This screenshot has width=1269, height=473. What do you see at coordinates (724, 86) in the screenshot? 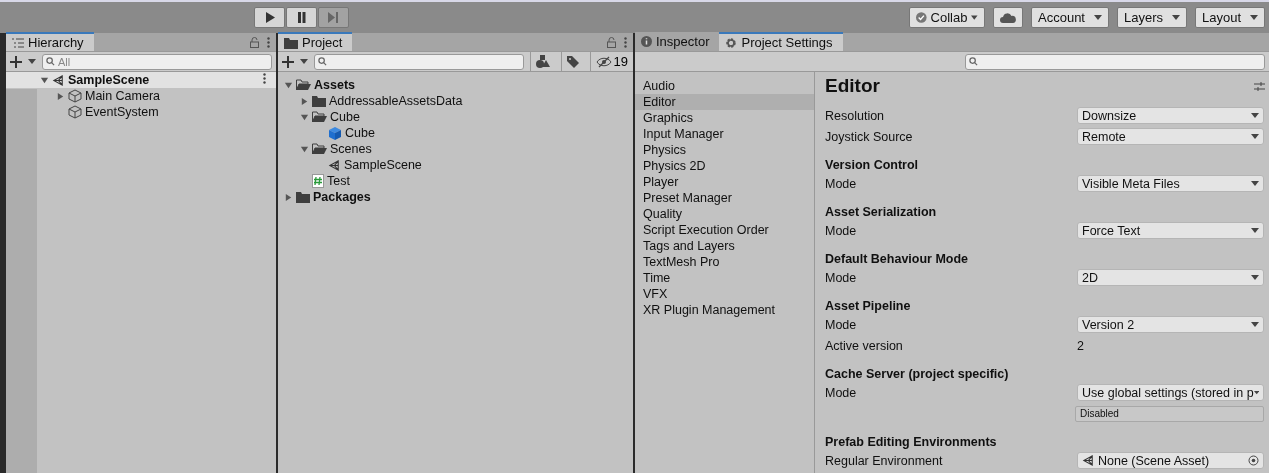
I see `category-item: Audio` at bounding box center [724, 86].